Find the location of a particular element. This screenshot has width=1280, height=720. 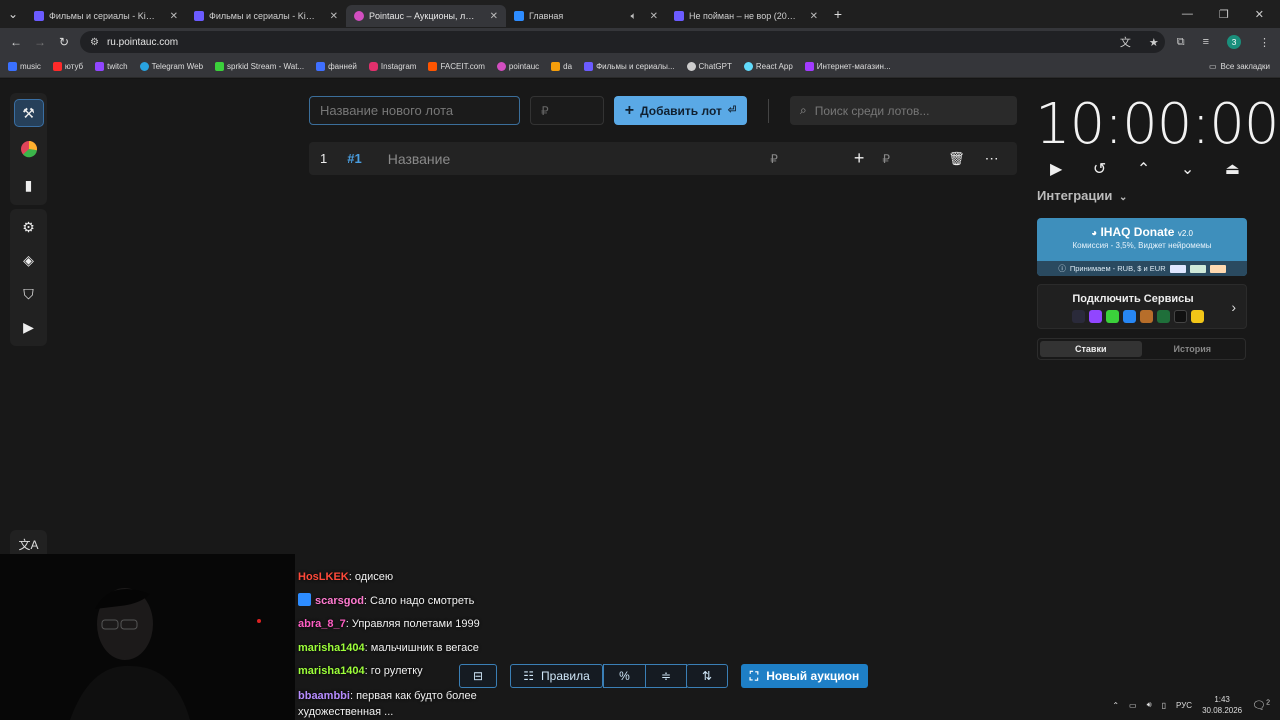

chevron-down-icon: ⌄ is located at coordinates (1187, 169).